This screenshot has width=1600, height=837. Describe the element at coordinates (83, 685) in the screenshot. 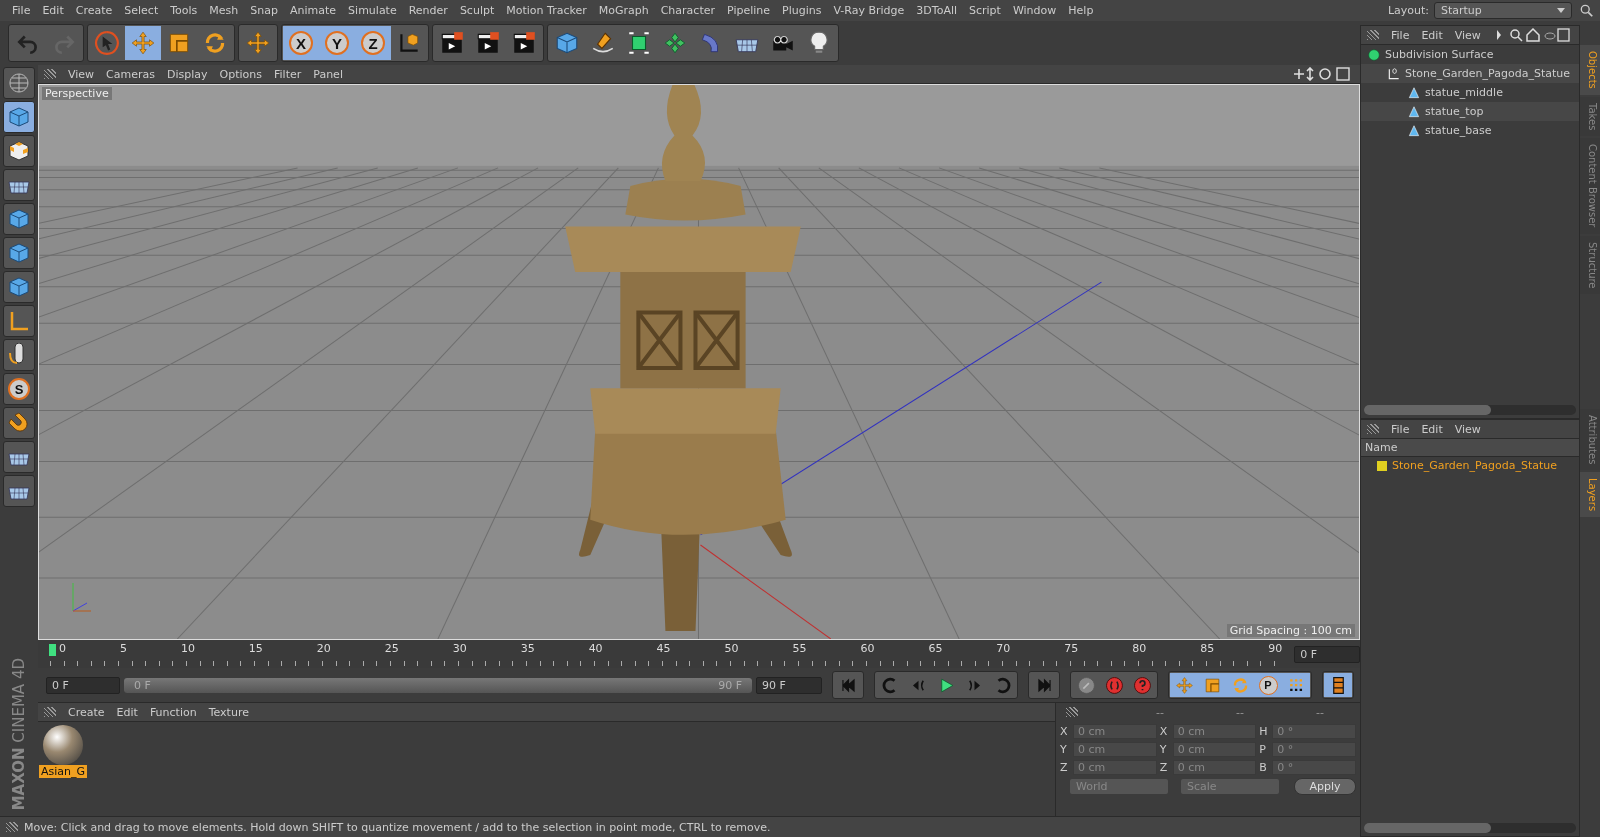

I see `start-frame-field: 0 F` at that location.